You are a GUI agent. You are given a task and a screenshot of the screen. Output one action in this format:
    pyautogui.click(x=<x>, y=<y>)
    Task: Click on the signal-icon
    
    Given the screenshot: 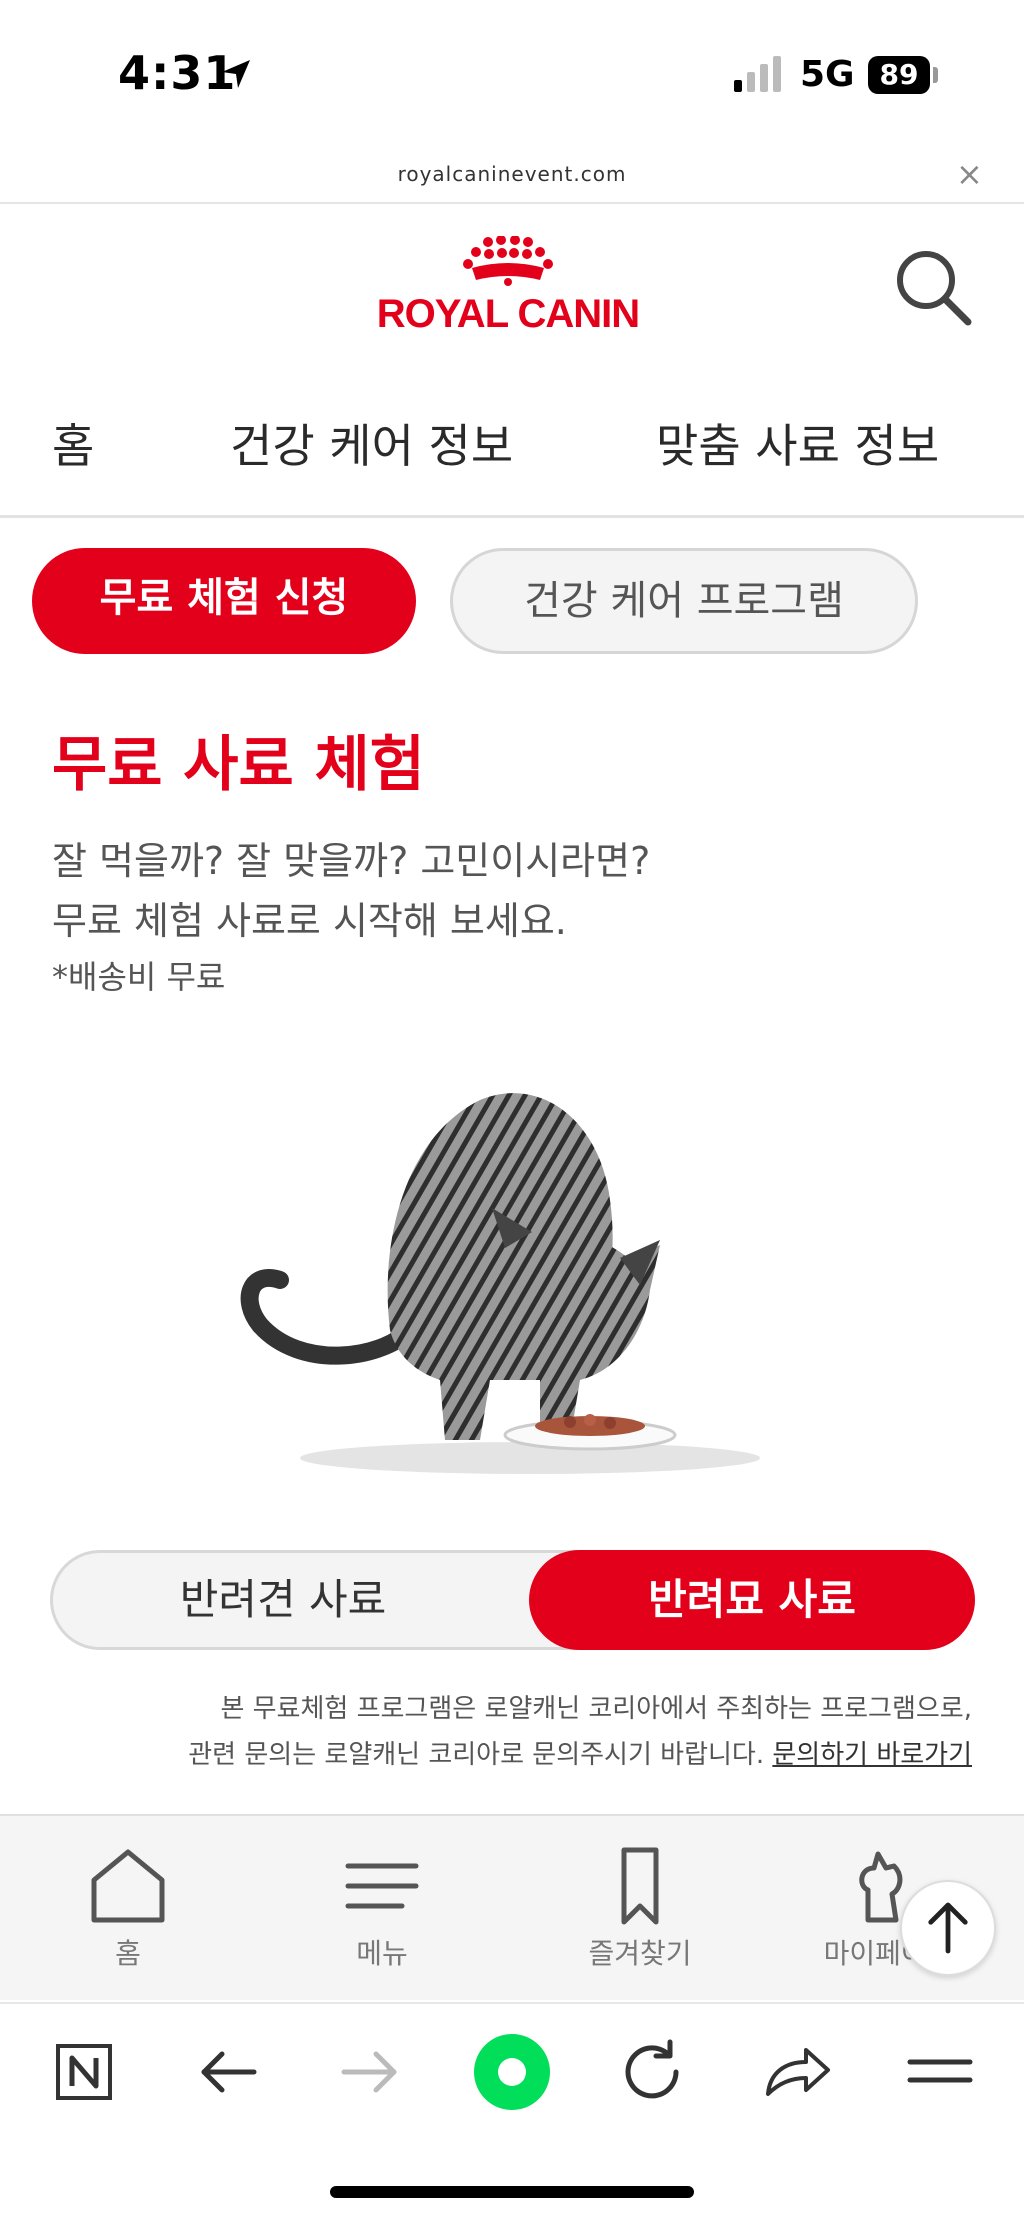 What is the action you would take?
    pyautogui.click(x=757, y=74)
    